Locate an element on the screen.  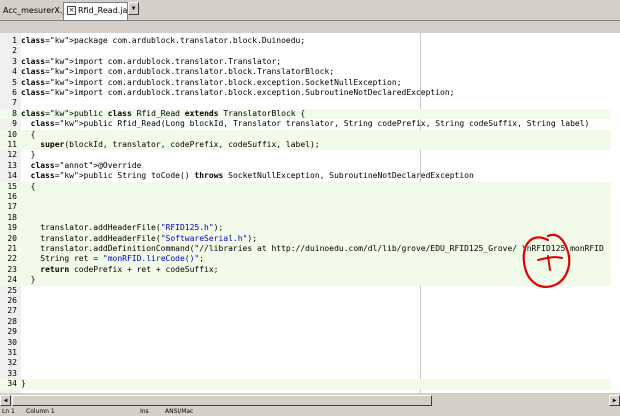
line-number: 7 is located at coordinates (14, 103).